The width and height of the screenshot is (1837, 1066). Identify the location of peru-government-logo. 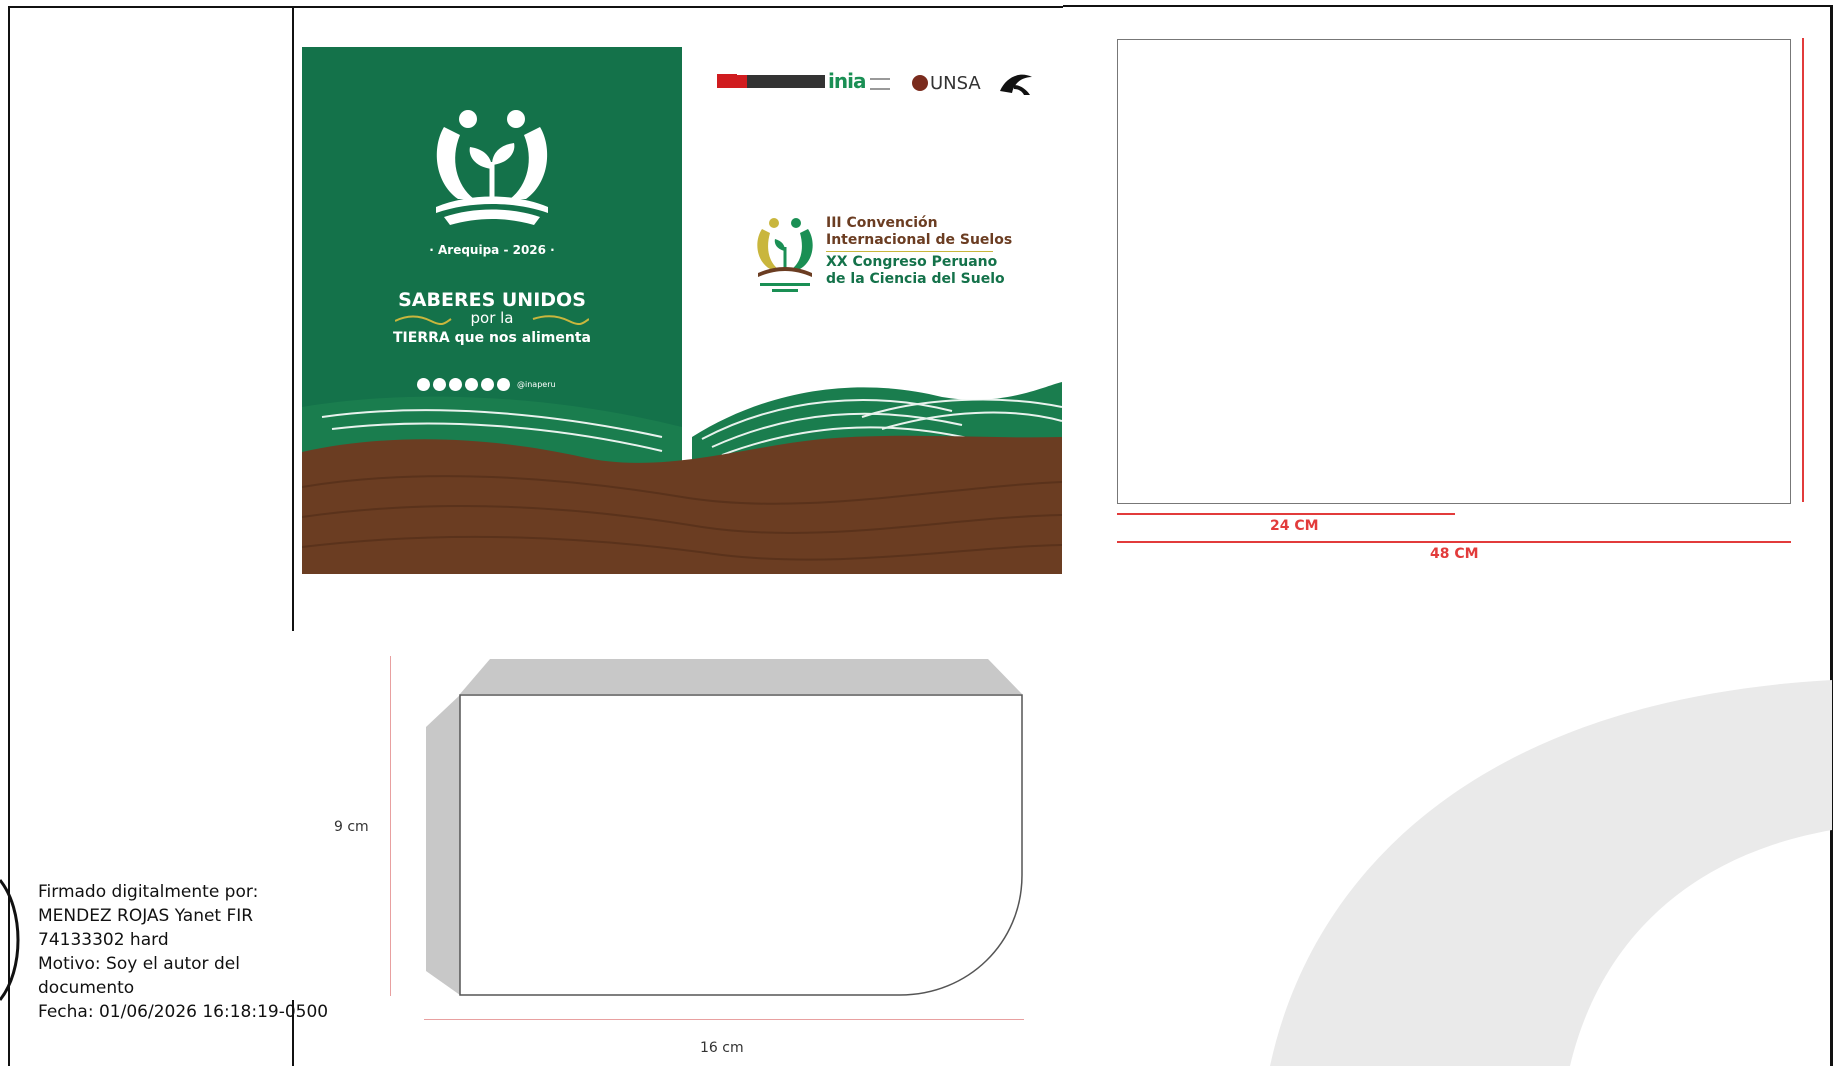
(779, 81).